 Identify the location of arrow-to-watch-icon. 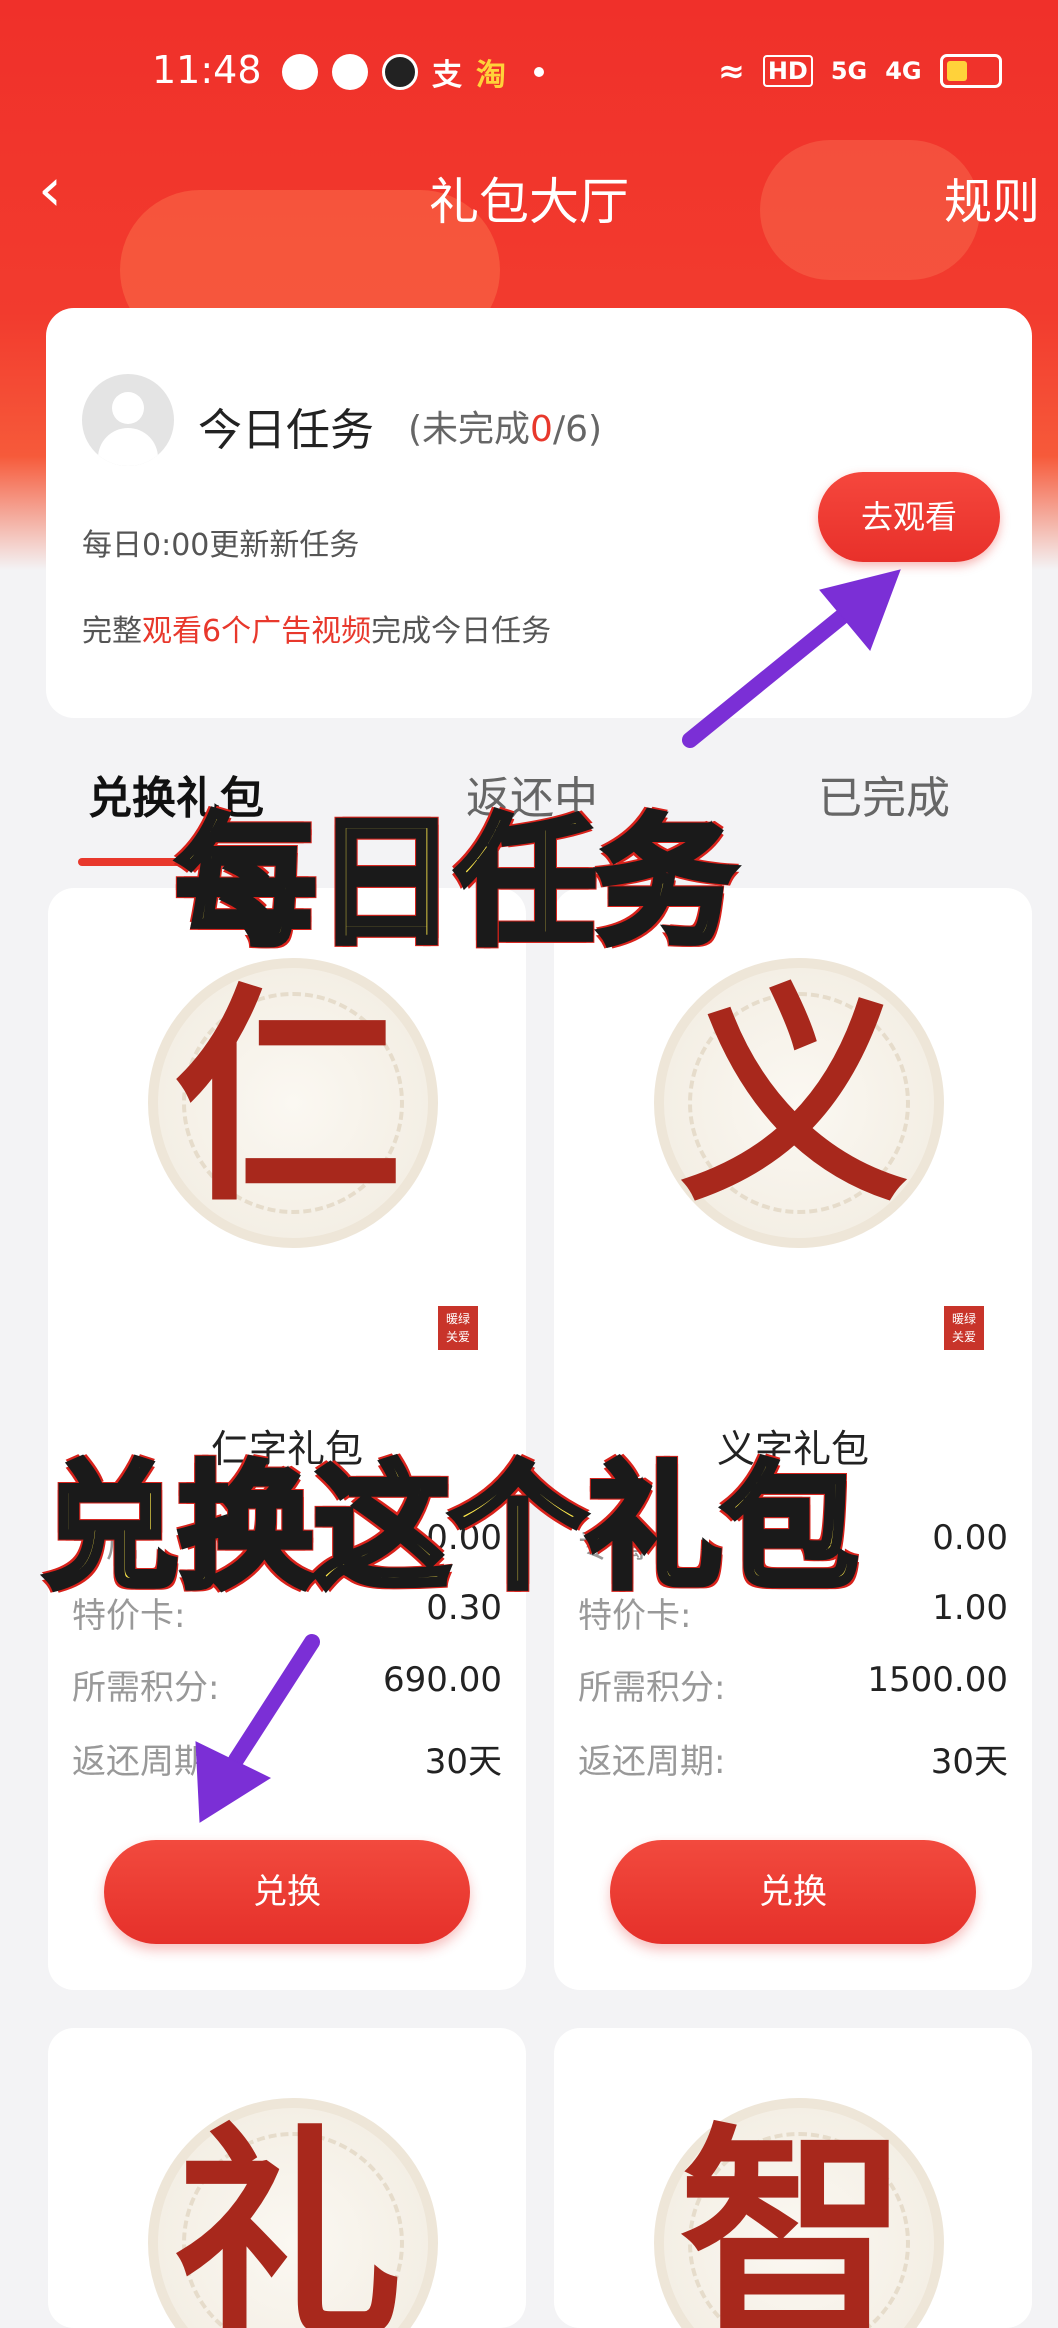
(791, 658).